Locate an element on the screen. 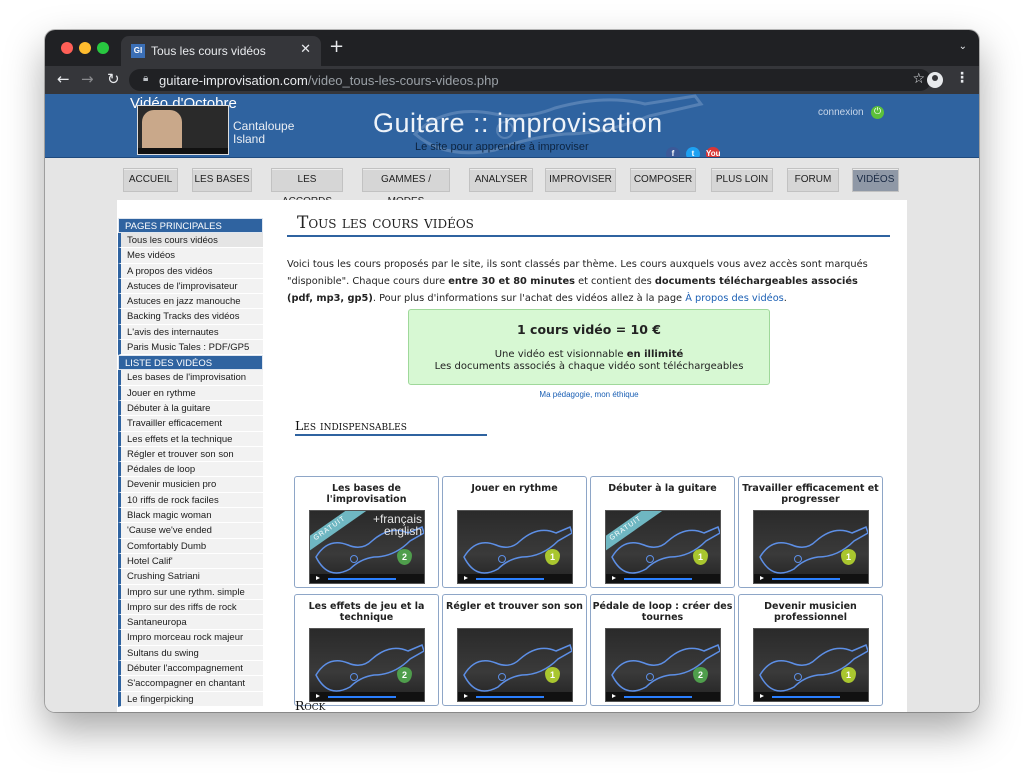 This screenshot has height=773, width=1024. browser-tab: GI Tous les cours vidéos ✕ is located at coordinates (221, 51).